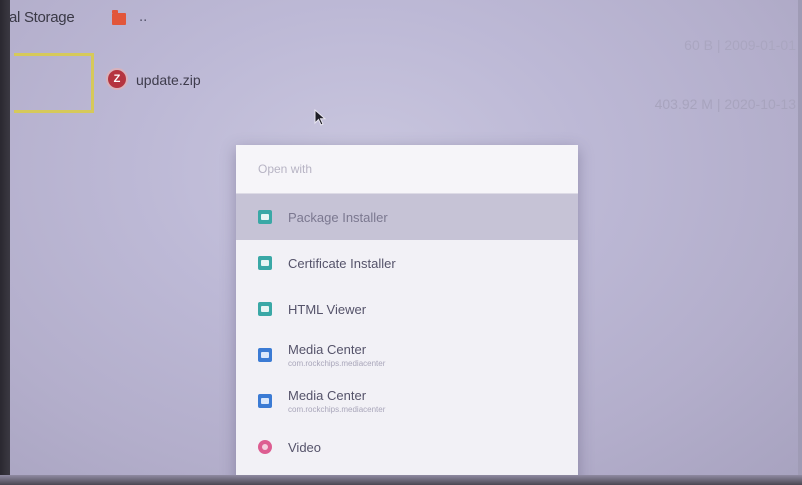  Describe the element at coordinates (407, 169) in the screenshot. I see `dialog-title: Open with` at that location.